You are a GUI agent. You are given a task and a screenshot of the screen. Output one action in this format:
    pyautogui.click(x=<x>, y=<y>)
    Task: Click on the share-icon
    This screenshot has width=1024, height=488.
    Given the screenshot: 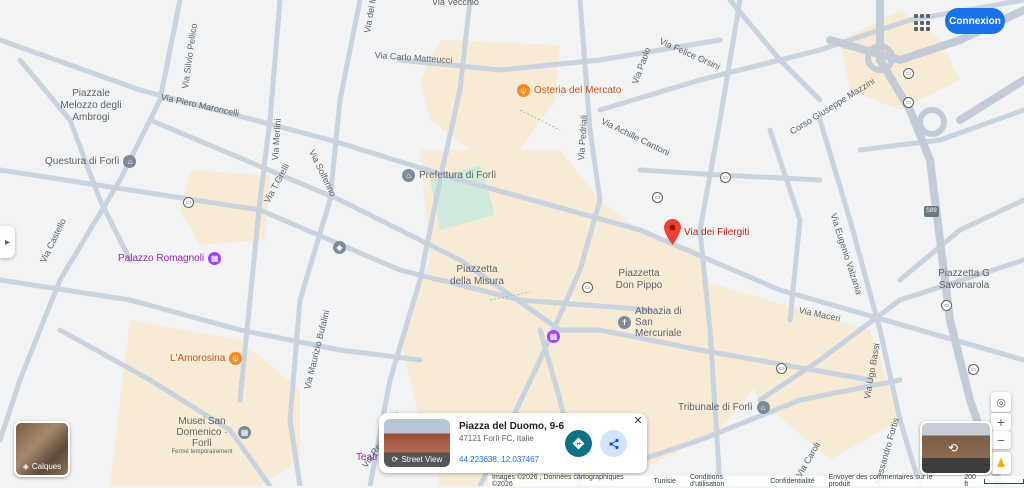 What is the action you would take?
    pyautogui.click(x=613, y=443)
    